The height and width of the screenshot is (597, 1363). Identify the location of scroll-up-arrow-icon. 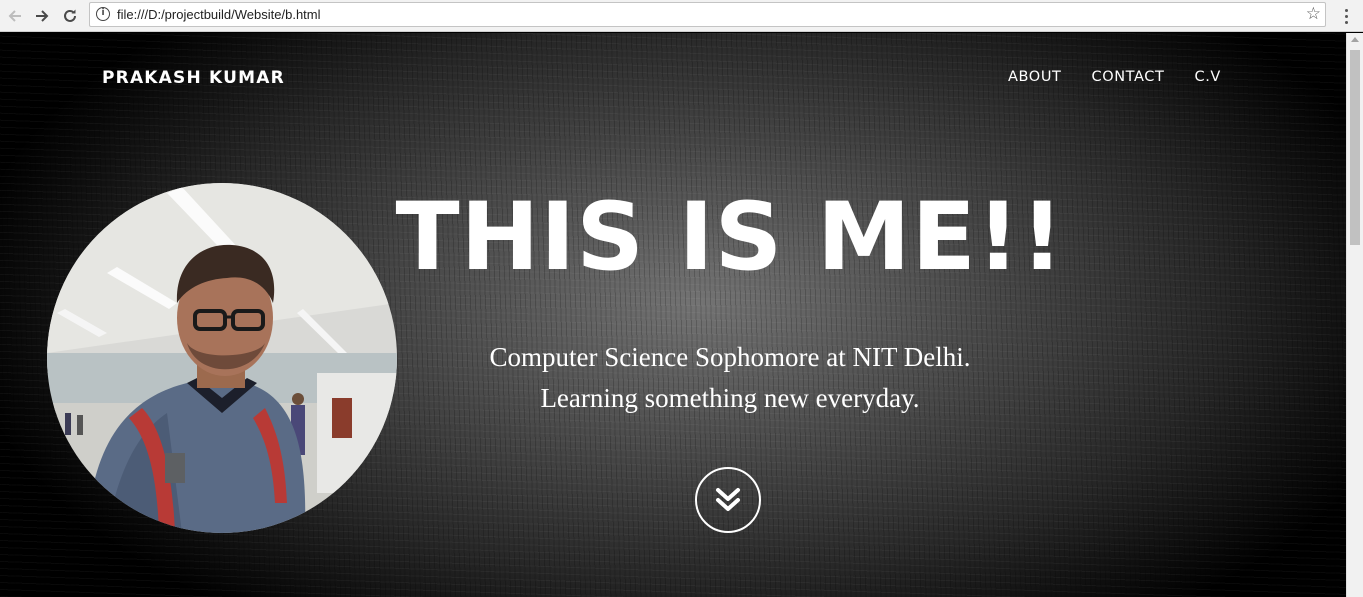
(1355, 39).